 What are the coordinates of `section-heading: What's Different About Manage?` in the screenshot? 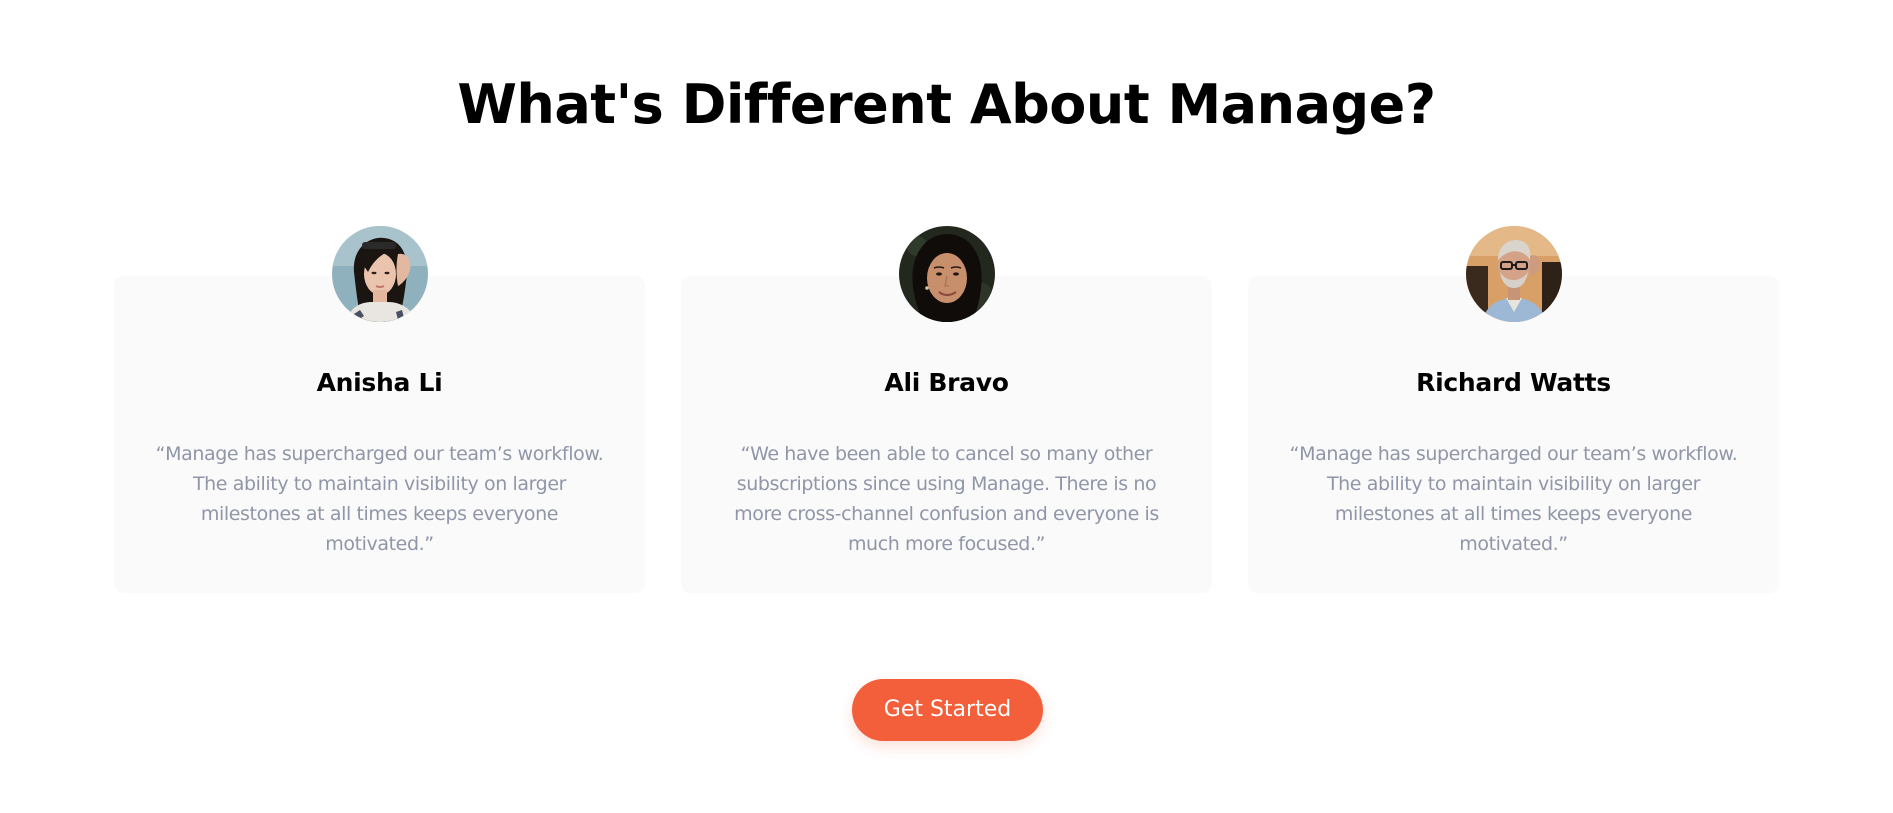 It's located at (946, 104).